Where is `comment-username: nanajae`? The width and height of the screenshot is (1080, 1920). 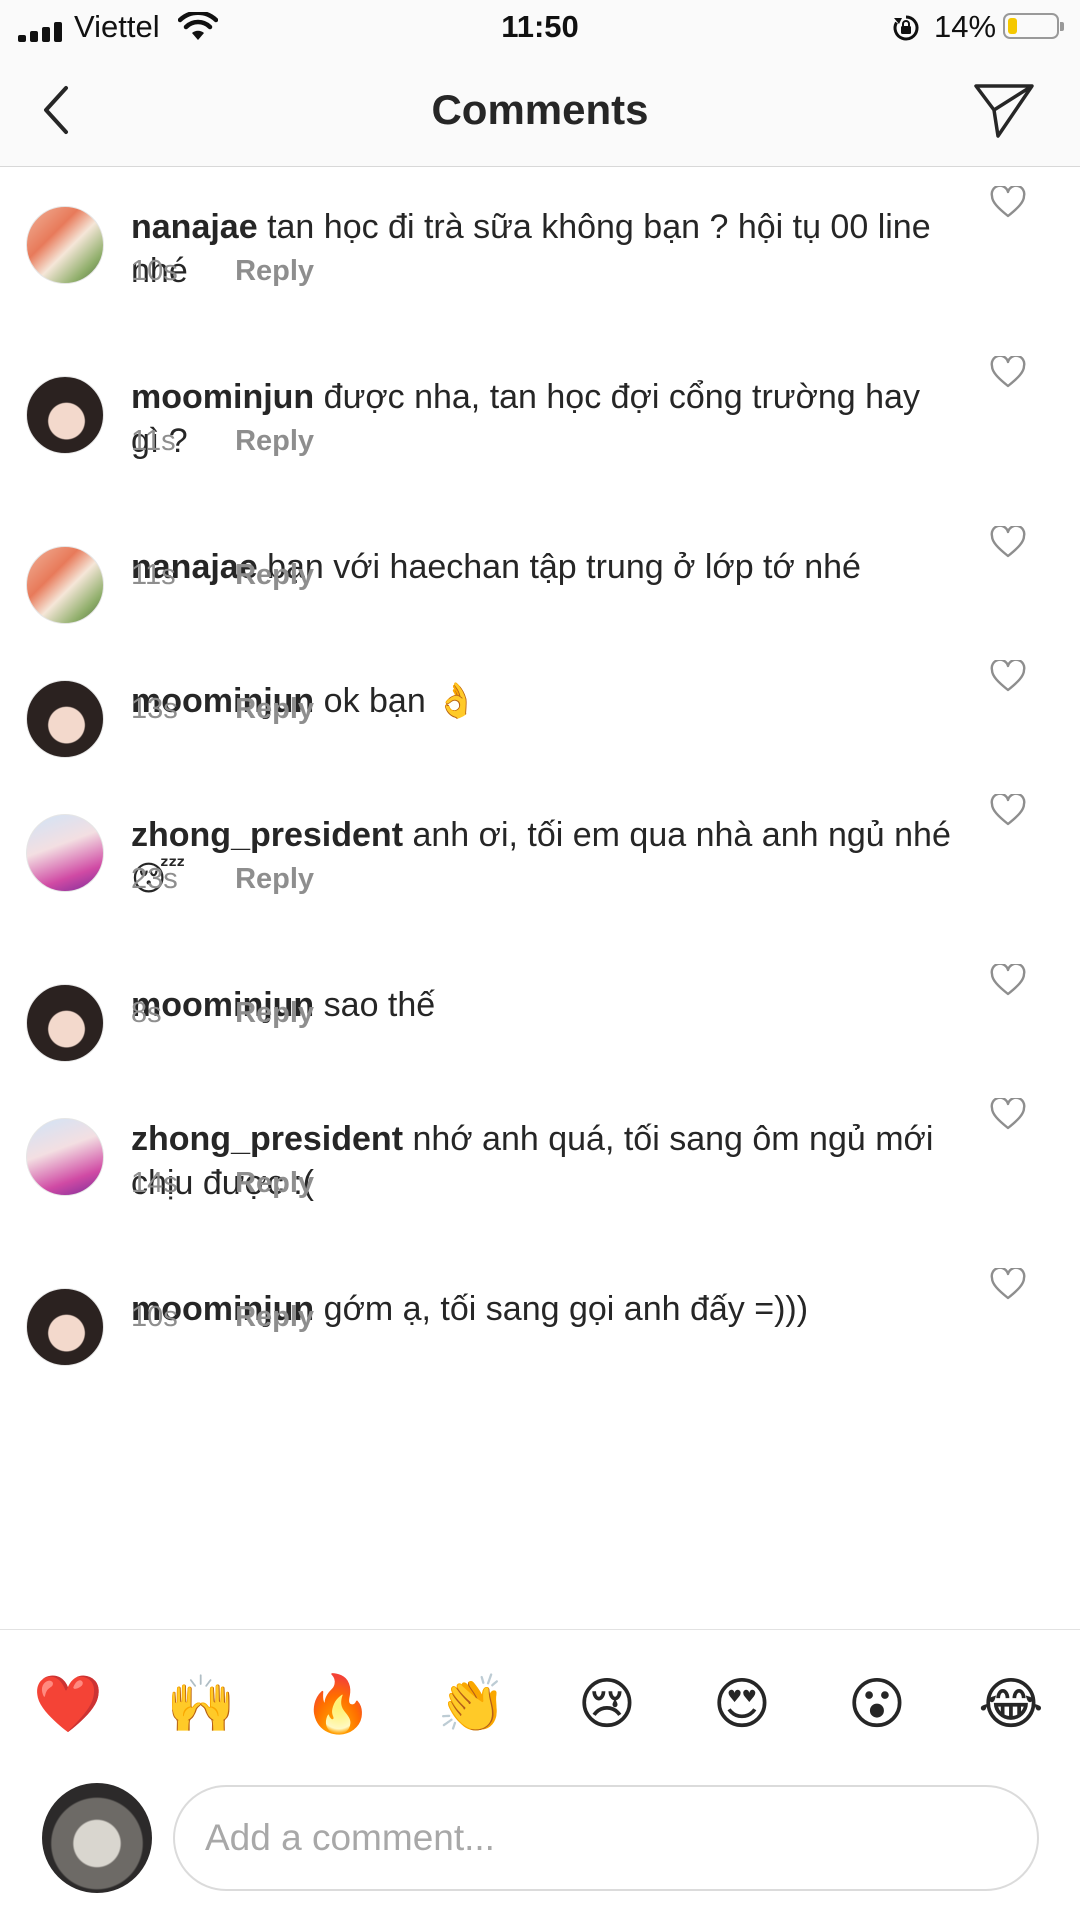 comment-username: nanajae is located at coordinates (194, 227).